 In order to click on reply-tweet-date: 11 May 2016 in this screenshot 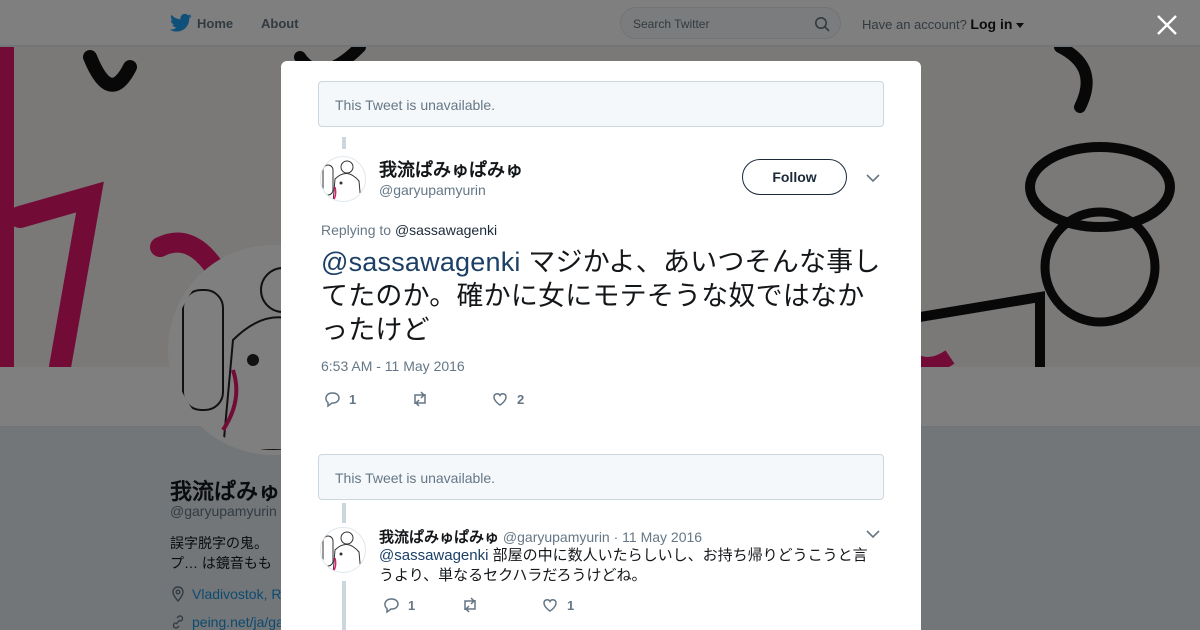, I will do `click(662, 537)`.